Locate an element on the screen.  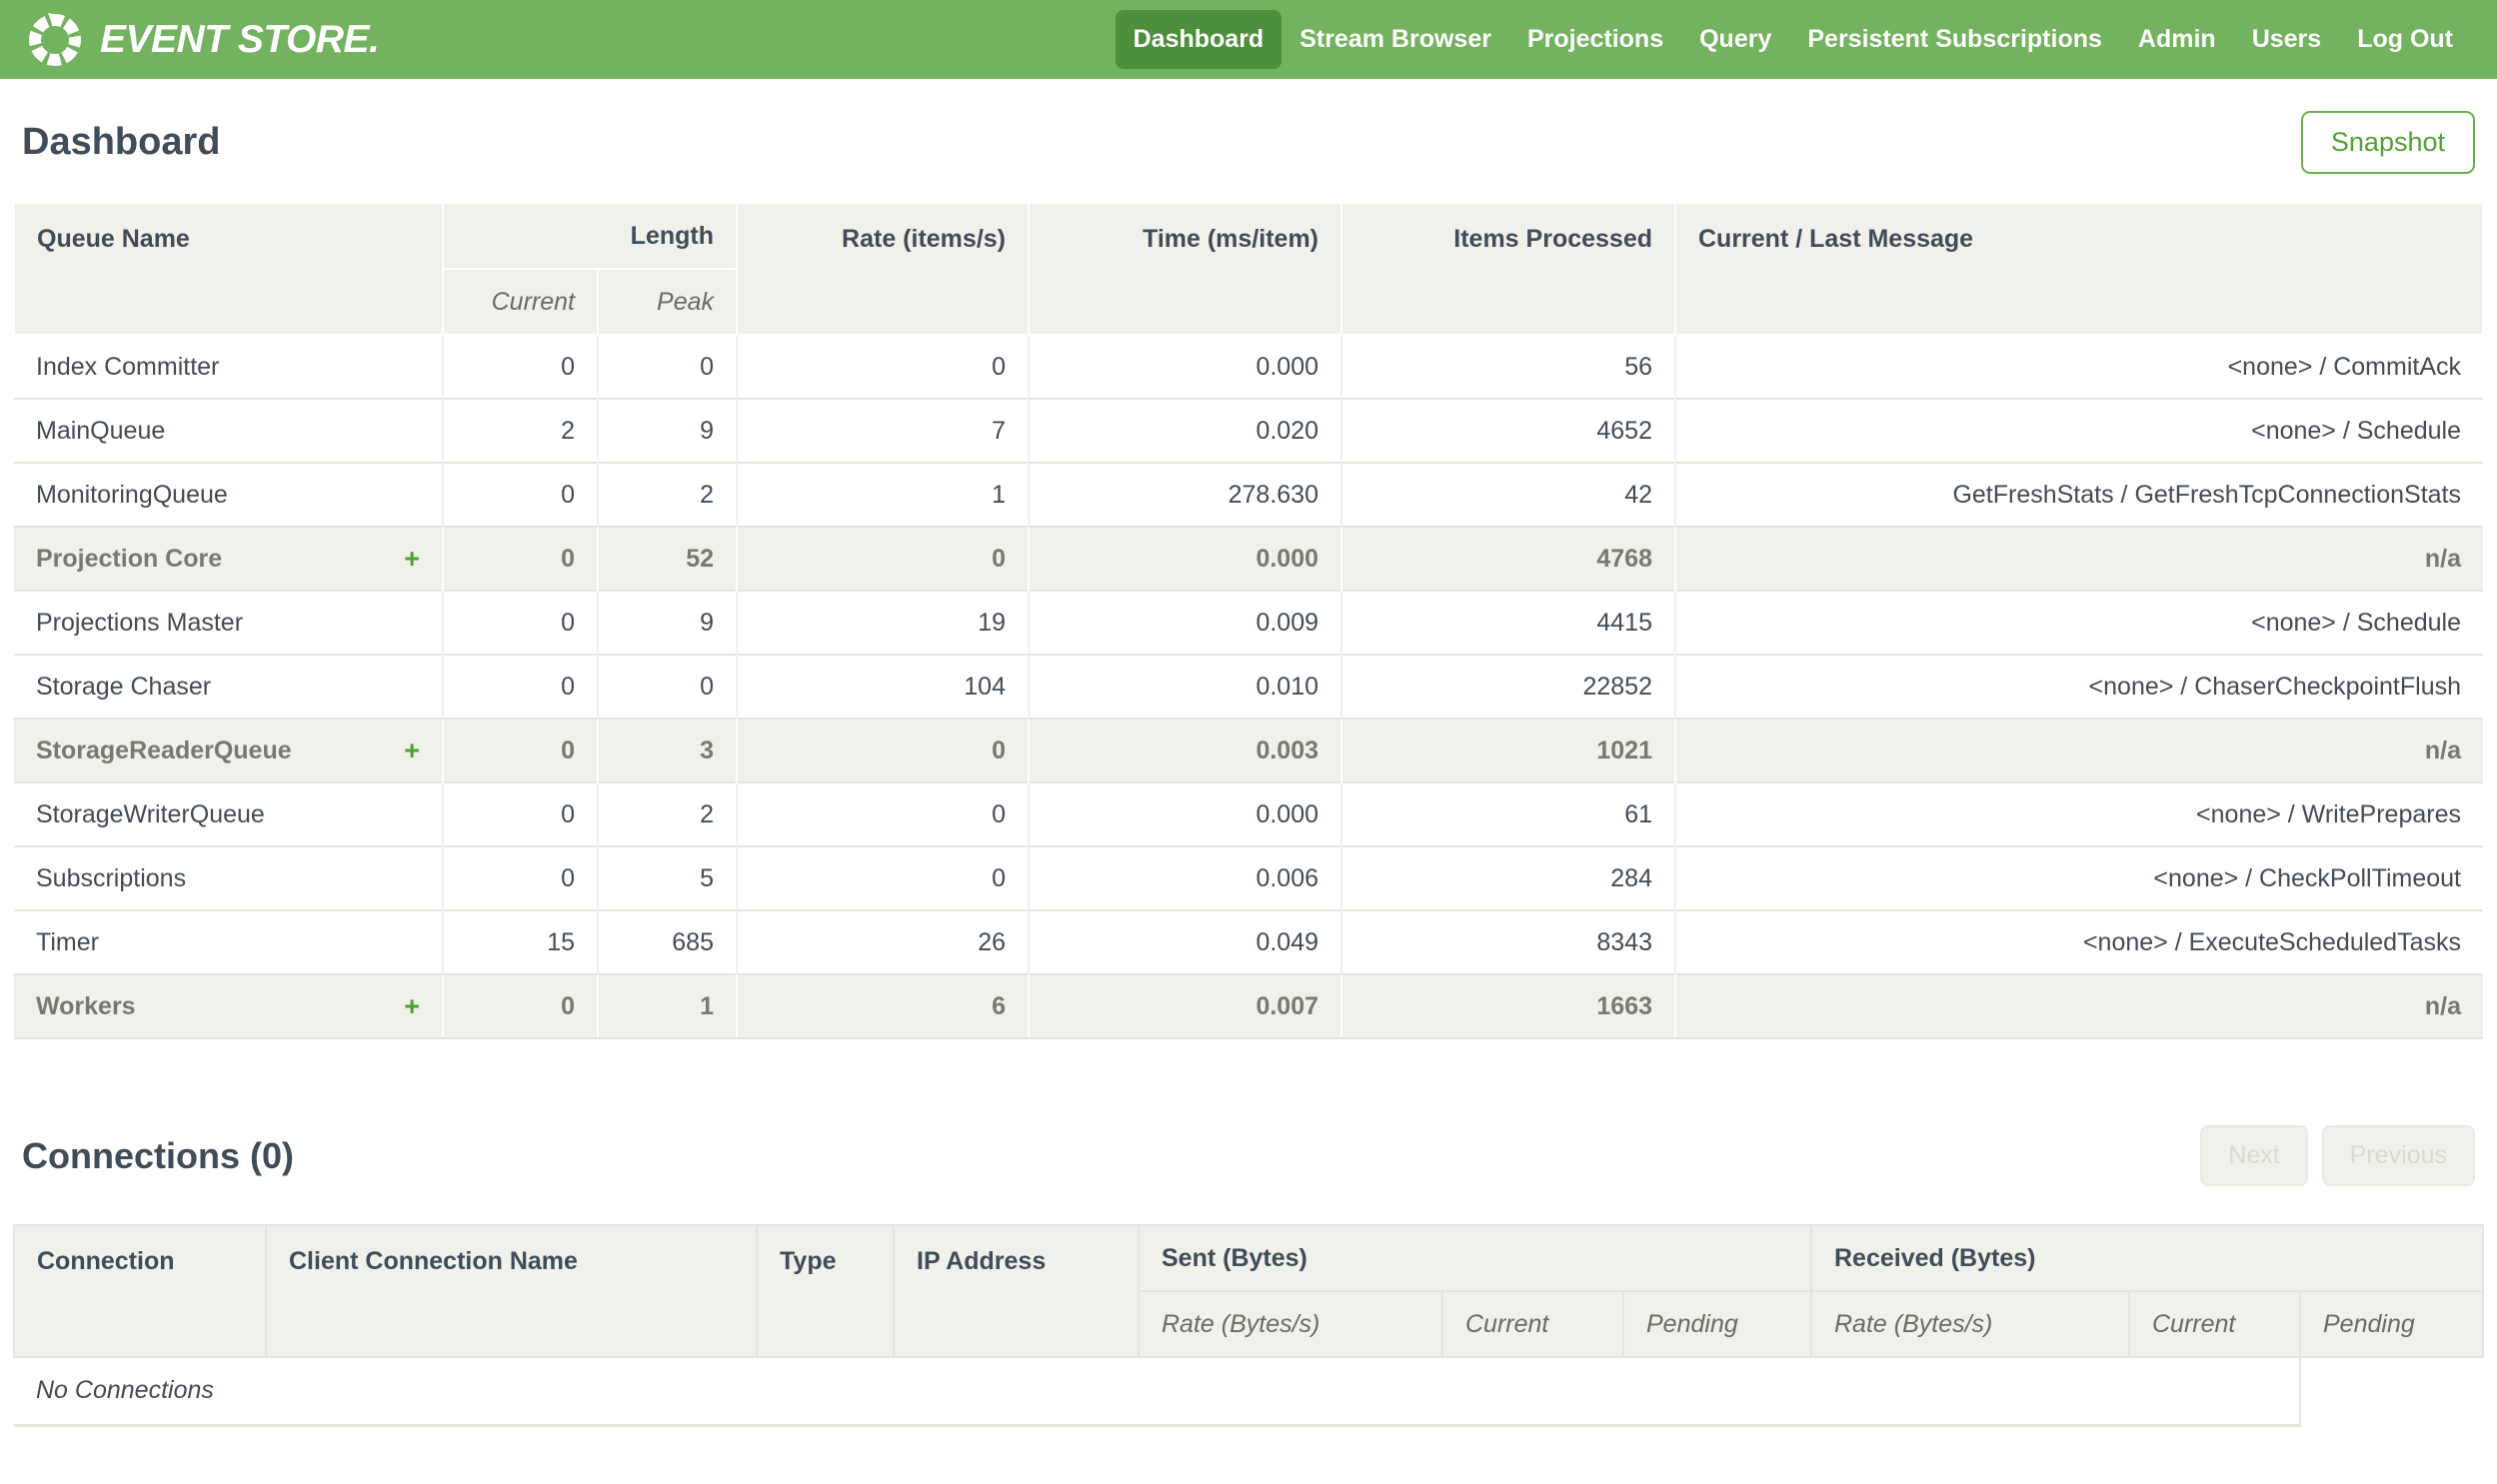
col-header-received: Received (Bytes) is located at coordinates (2147, 1258).